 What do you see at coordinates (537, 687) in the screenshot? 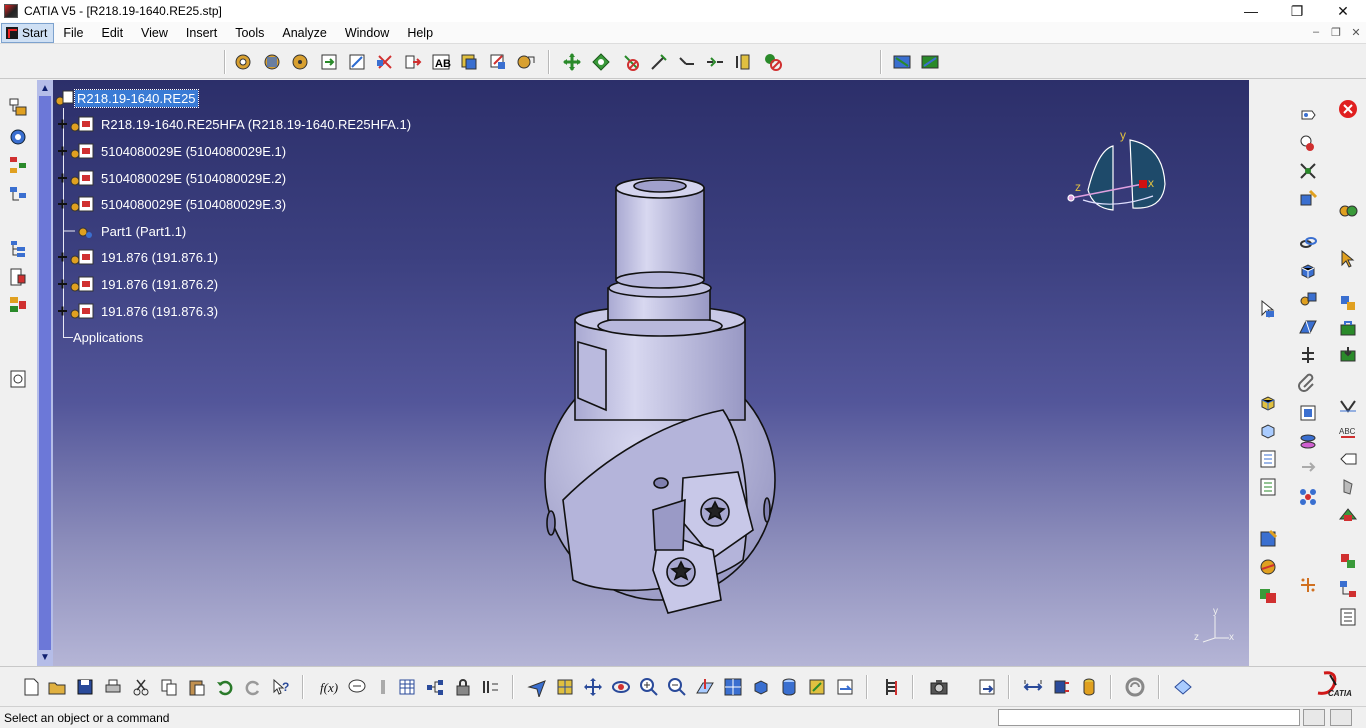
I see `fly-mode-icon` at bounding box center [537, 687].